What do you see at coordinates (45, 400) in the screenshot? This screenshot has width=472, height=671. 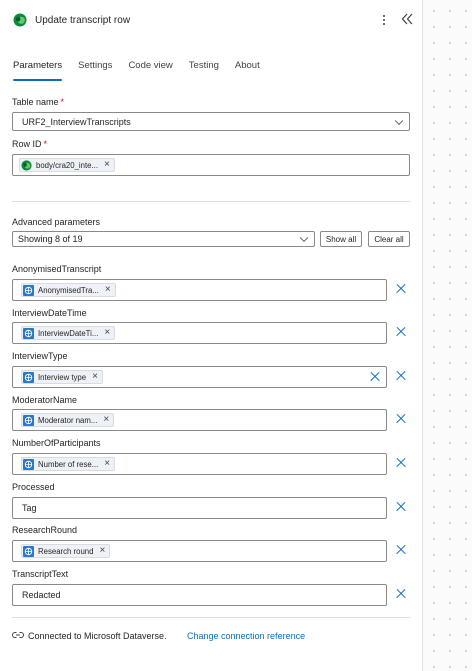 I see `param-label-moderator-name: ModeratorName` at bounding box center [45, 400].